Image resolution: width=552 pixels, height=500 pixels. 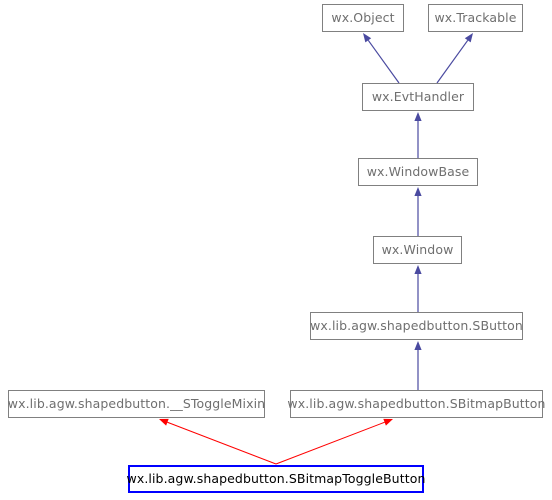 What do you see at coordinates (454, 58) in the screenshot?
I see `edge-wx_evthandler-to-wx_trackable` at bounding box center [454, 58].